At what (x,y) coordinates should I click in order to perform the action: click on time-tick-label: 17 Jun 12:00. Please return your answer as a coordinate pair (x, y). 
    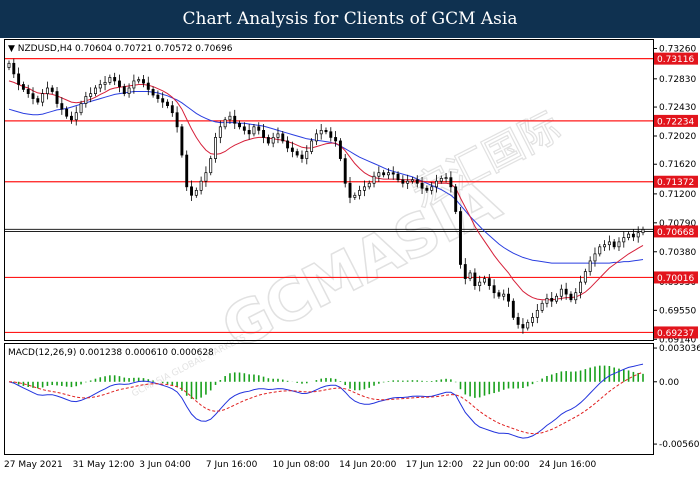
    Looking at the image, I should click on (434, 465).